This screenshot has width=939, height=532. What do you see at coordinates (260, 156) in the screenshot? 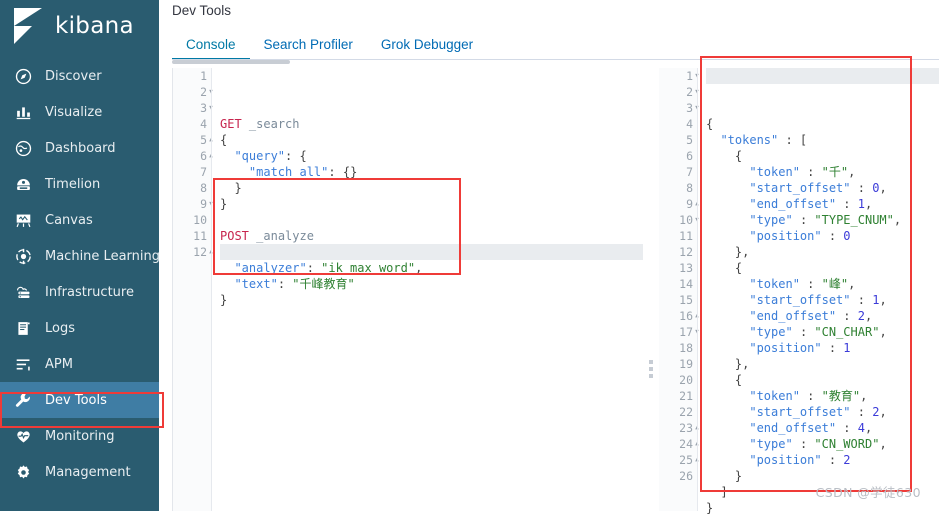
I see `code-token: "query"` at bounding box center [260, 156].